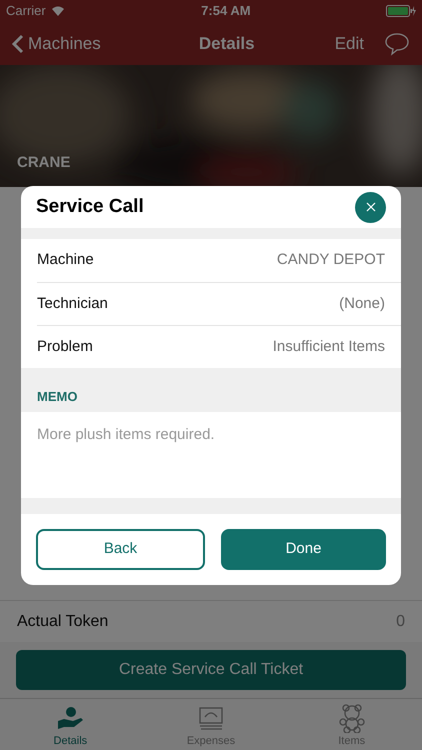  Describe the element at coordinates (72, 304) in the screenshot. I see `field-label: Technician` at that location.